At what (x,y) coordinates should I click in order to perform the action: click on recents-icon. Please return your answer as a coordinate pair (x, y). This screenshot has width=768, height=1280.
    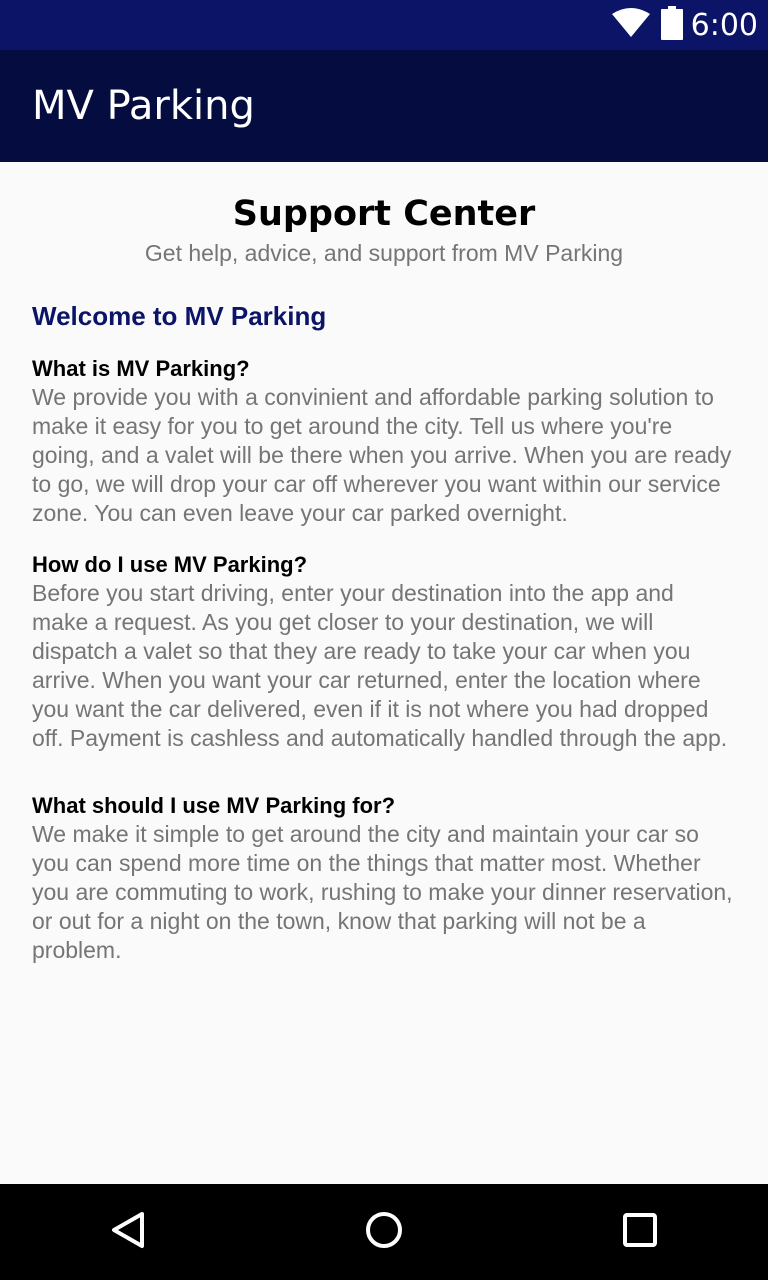
    Looking at the image, I should click on (640, 1232).